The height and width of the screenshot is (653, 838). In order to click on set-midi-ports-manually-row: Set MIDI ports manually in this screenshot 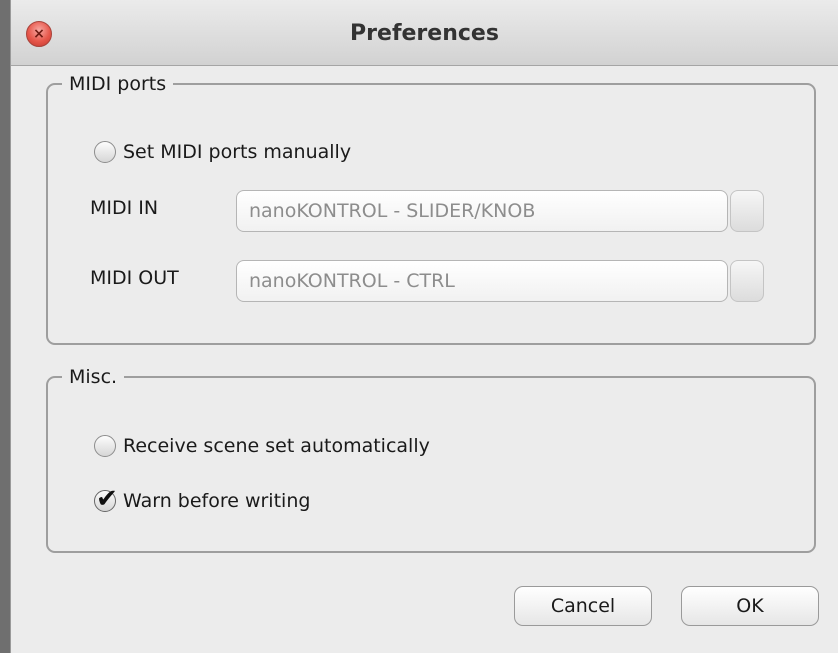, I will do `click(222, 152)`.